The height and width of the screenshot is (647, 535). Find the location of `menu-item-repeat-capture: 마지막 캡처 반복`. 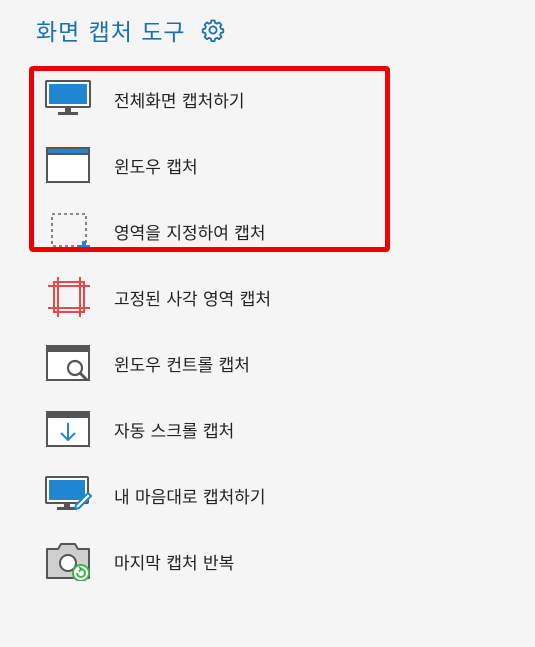

menu-item-repeat-capture: 마지막 캡처 반복 is located at coordinates (220, 561).